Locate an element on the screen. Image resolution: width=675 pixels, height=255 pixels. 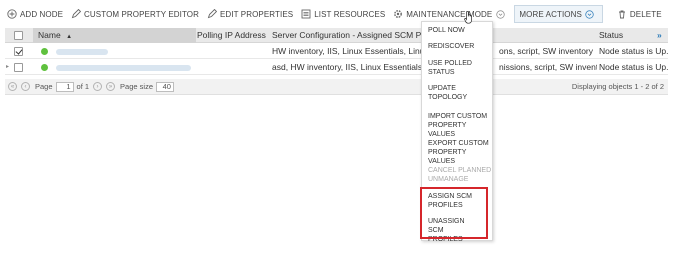
list-resources-button: LIST RESOURCES is located at coordinates (343, 14).